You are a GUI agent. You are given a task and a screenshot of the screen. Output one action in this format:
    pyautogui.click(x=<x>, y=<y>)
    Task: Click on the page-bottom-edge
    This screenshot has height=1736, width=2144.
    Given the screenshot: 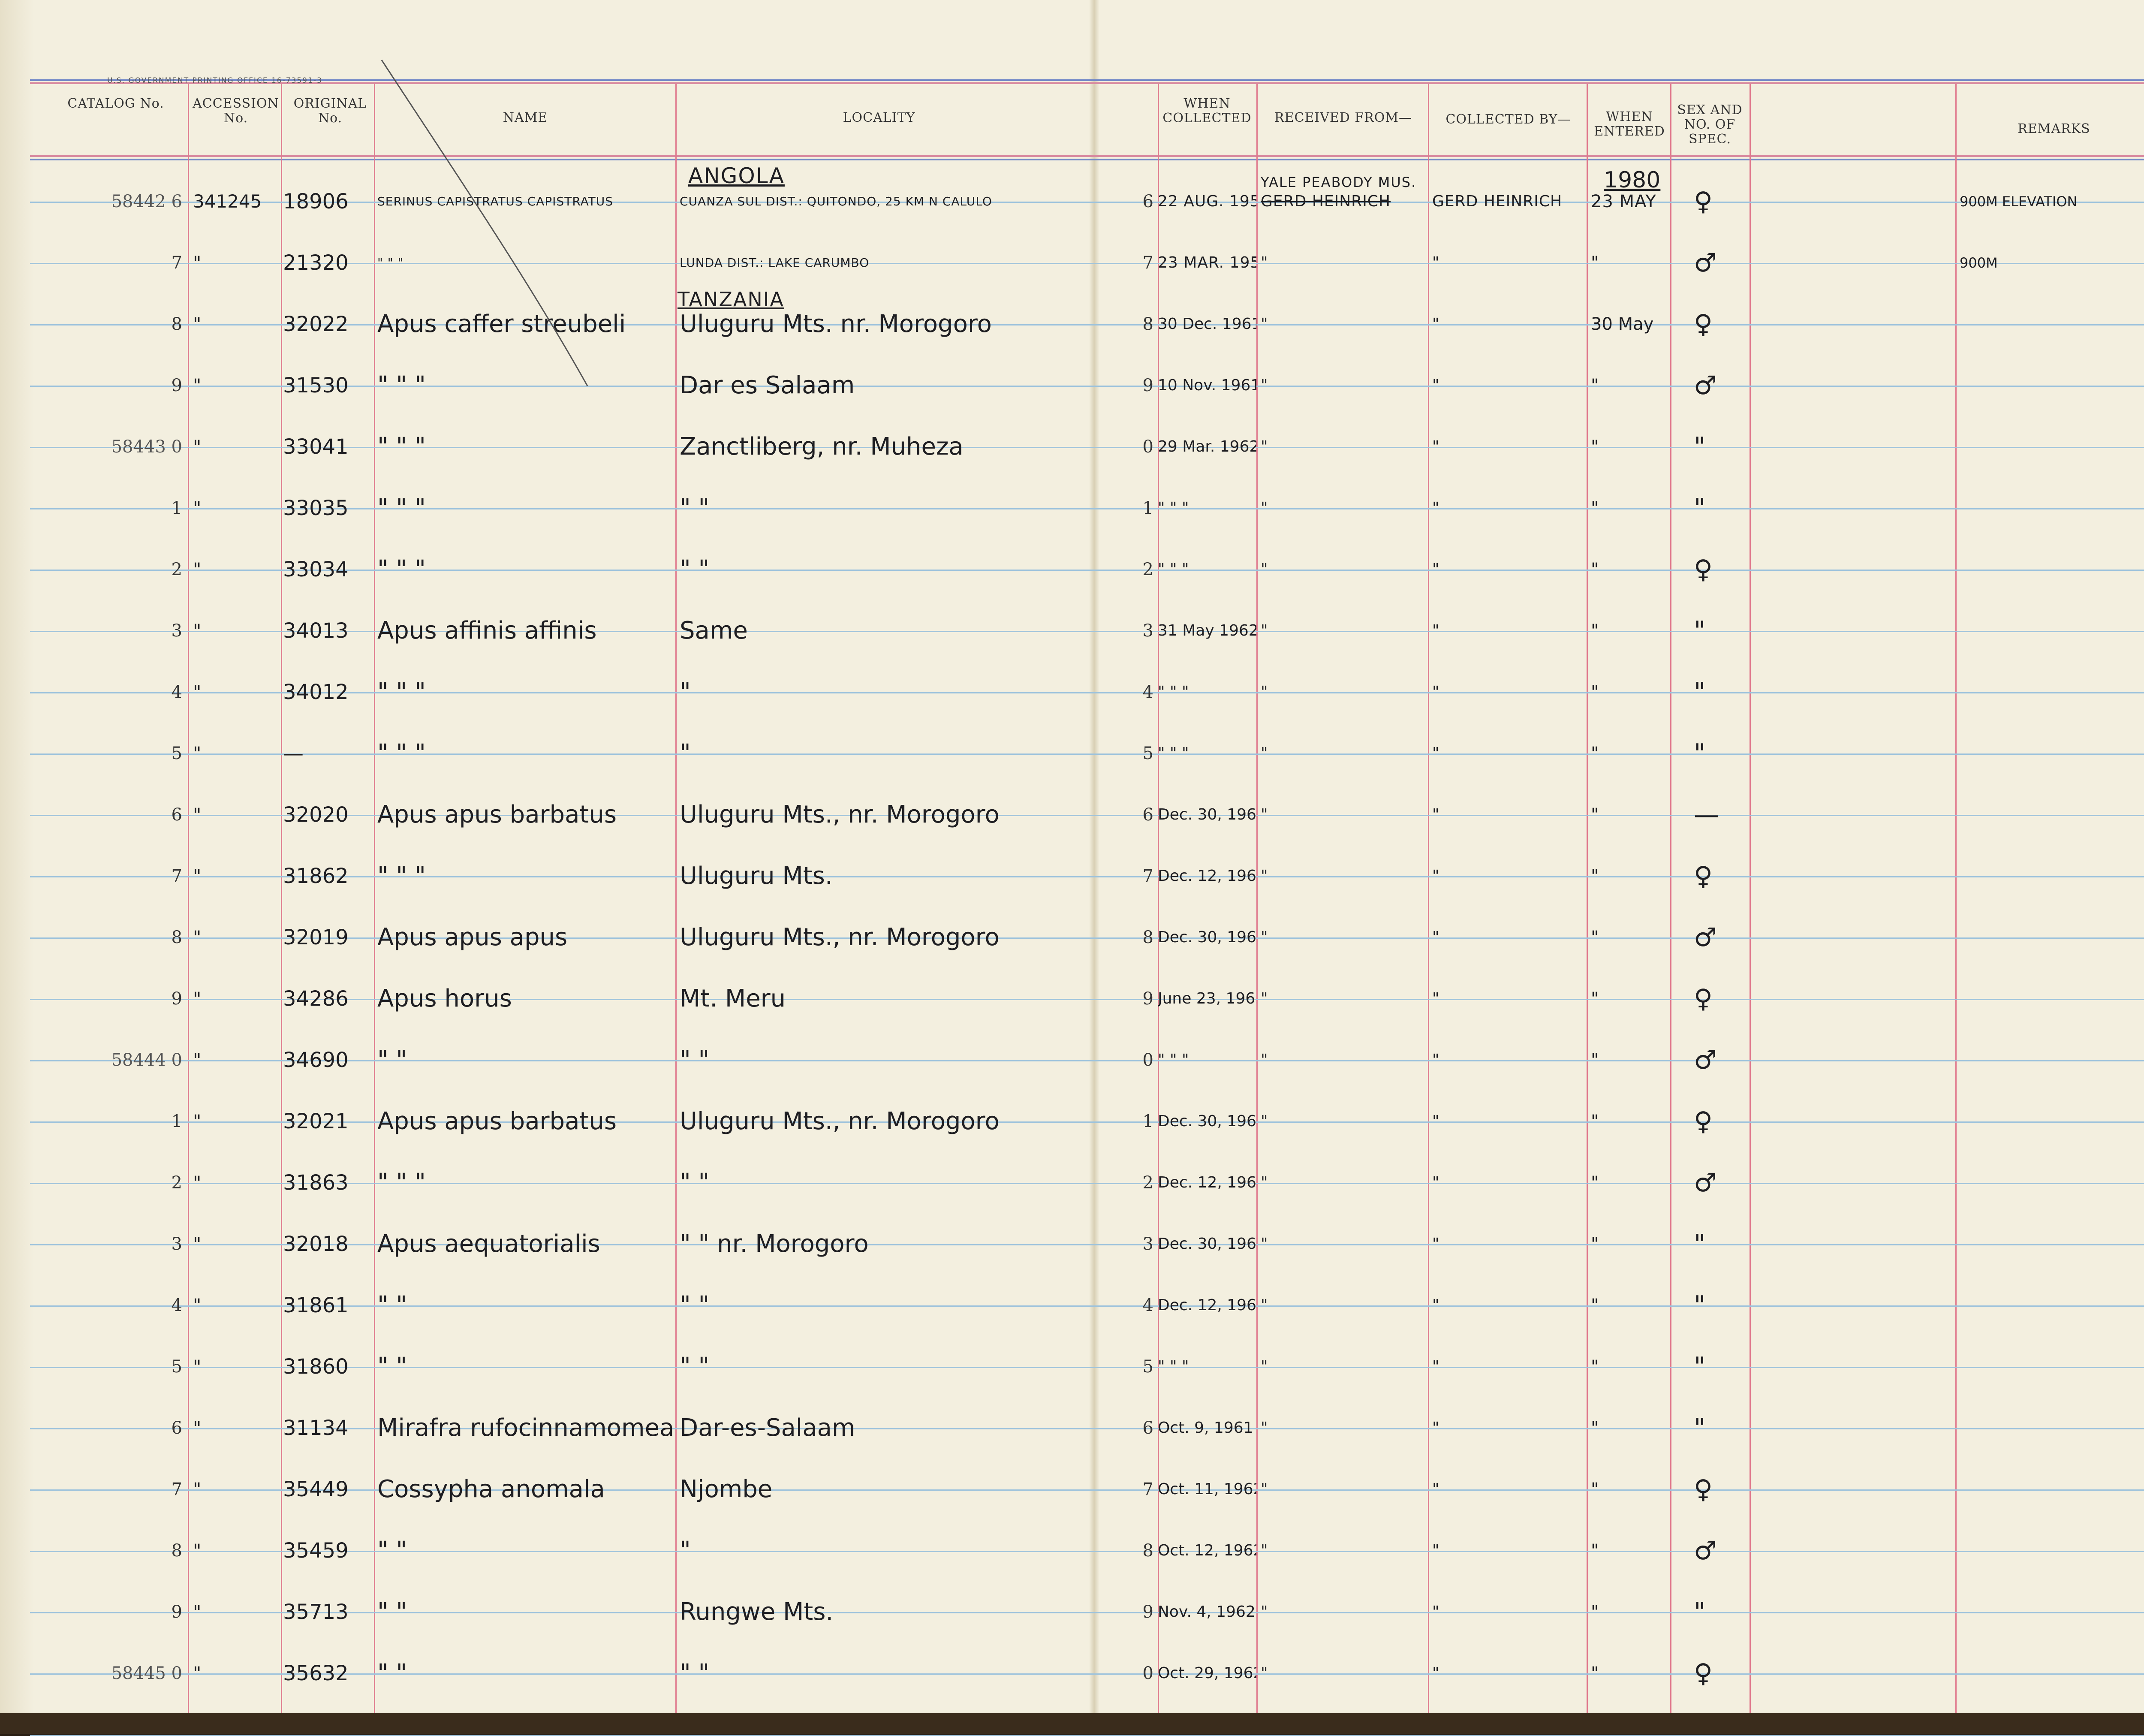 What is the action you would take?
    pyautogui.click(x=1072, y=1723)
    